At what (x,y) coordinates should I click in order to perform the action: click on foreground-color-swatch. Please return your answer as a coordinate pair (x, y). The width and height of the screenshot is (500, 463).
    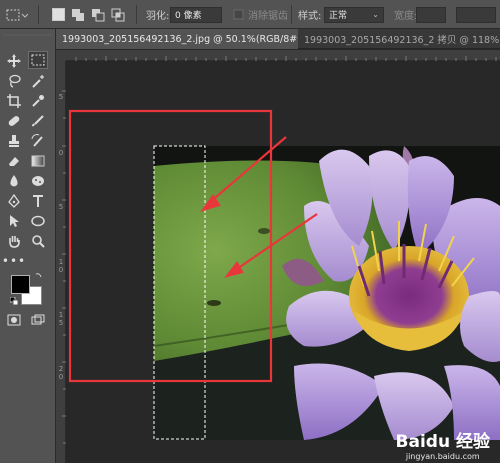
    Looking at the image, I should click on (20, 284).